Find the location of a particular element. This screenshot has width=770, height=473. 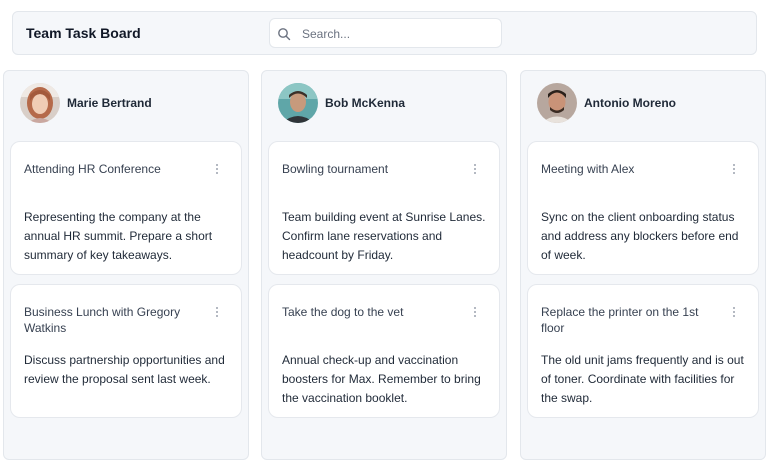

assignee-name: Marie Bertrand is located at coordinates (109, 103).